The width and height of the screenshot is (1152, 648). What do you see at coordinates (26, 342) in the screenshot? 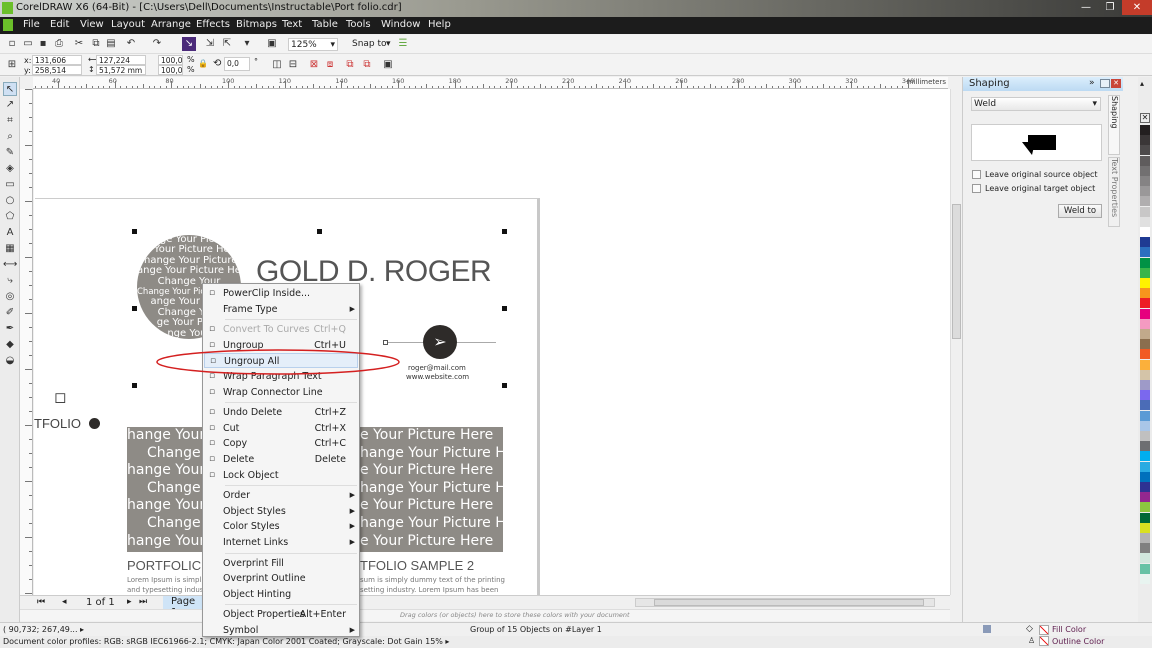
I see `vertical-ruler` at bounding box center [26, 342].